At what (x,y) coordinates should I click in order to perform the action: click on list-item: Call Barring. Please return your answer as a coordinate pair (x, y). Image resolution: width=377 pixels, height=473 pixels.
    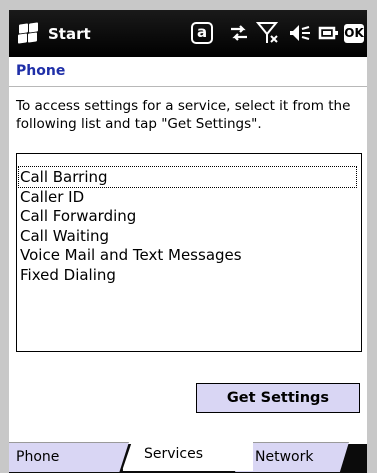
    Looking at the image, I should click on (187, 177).